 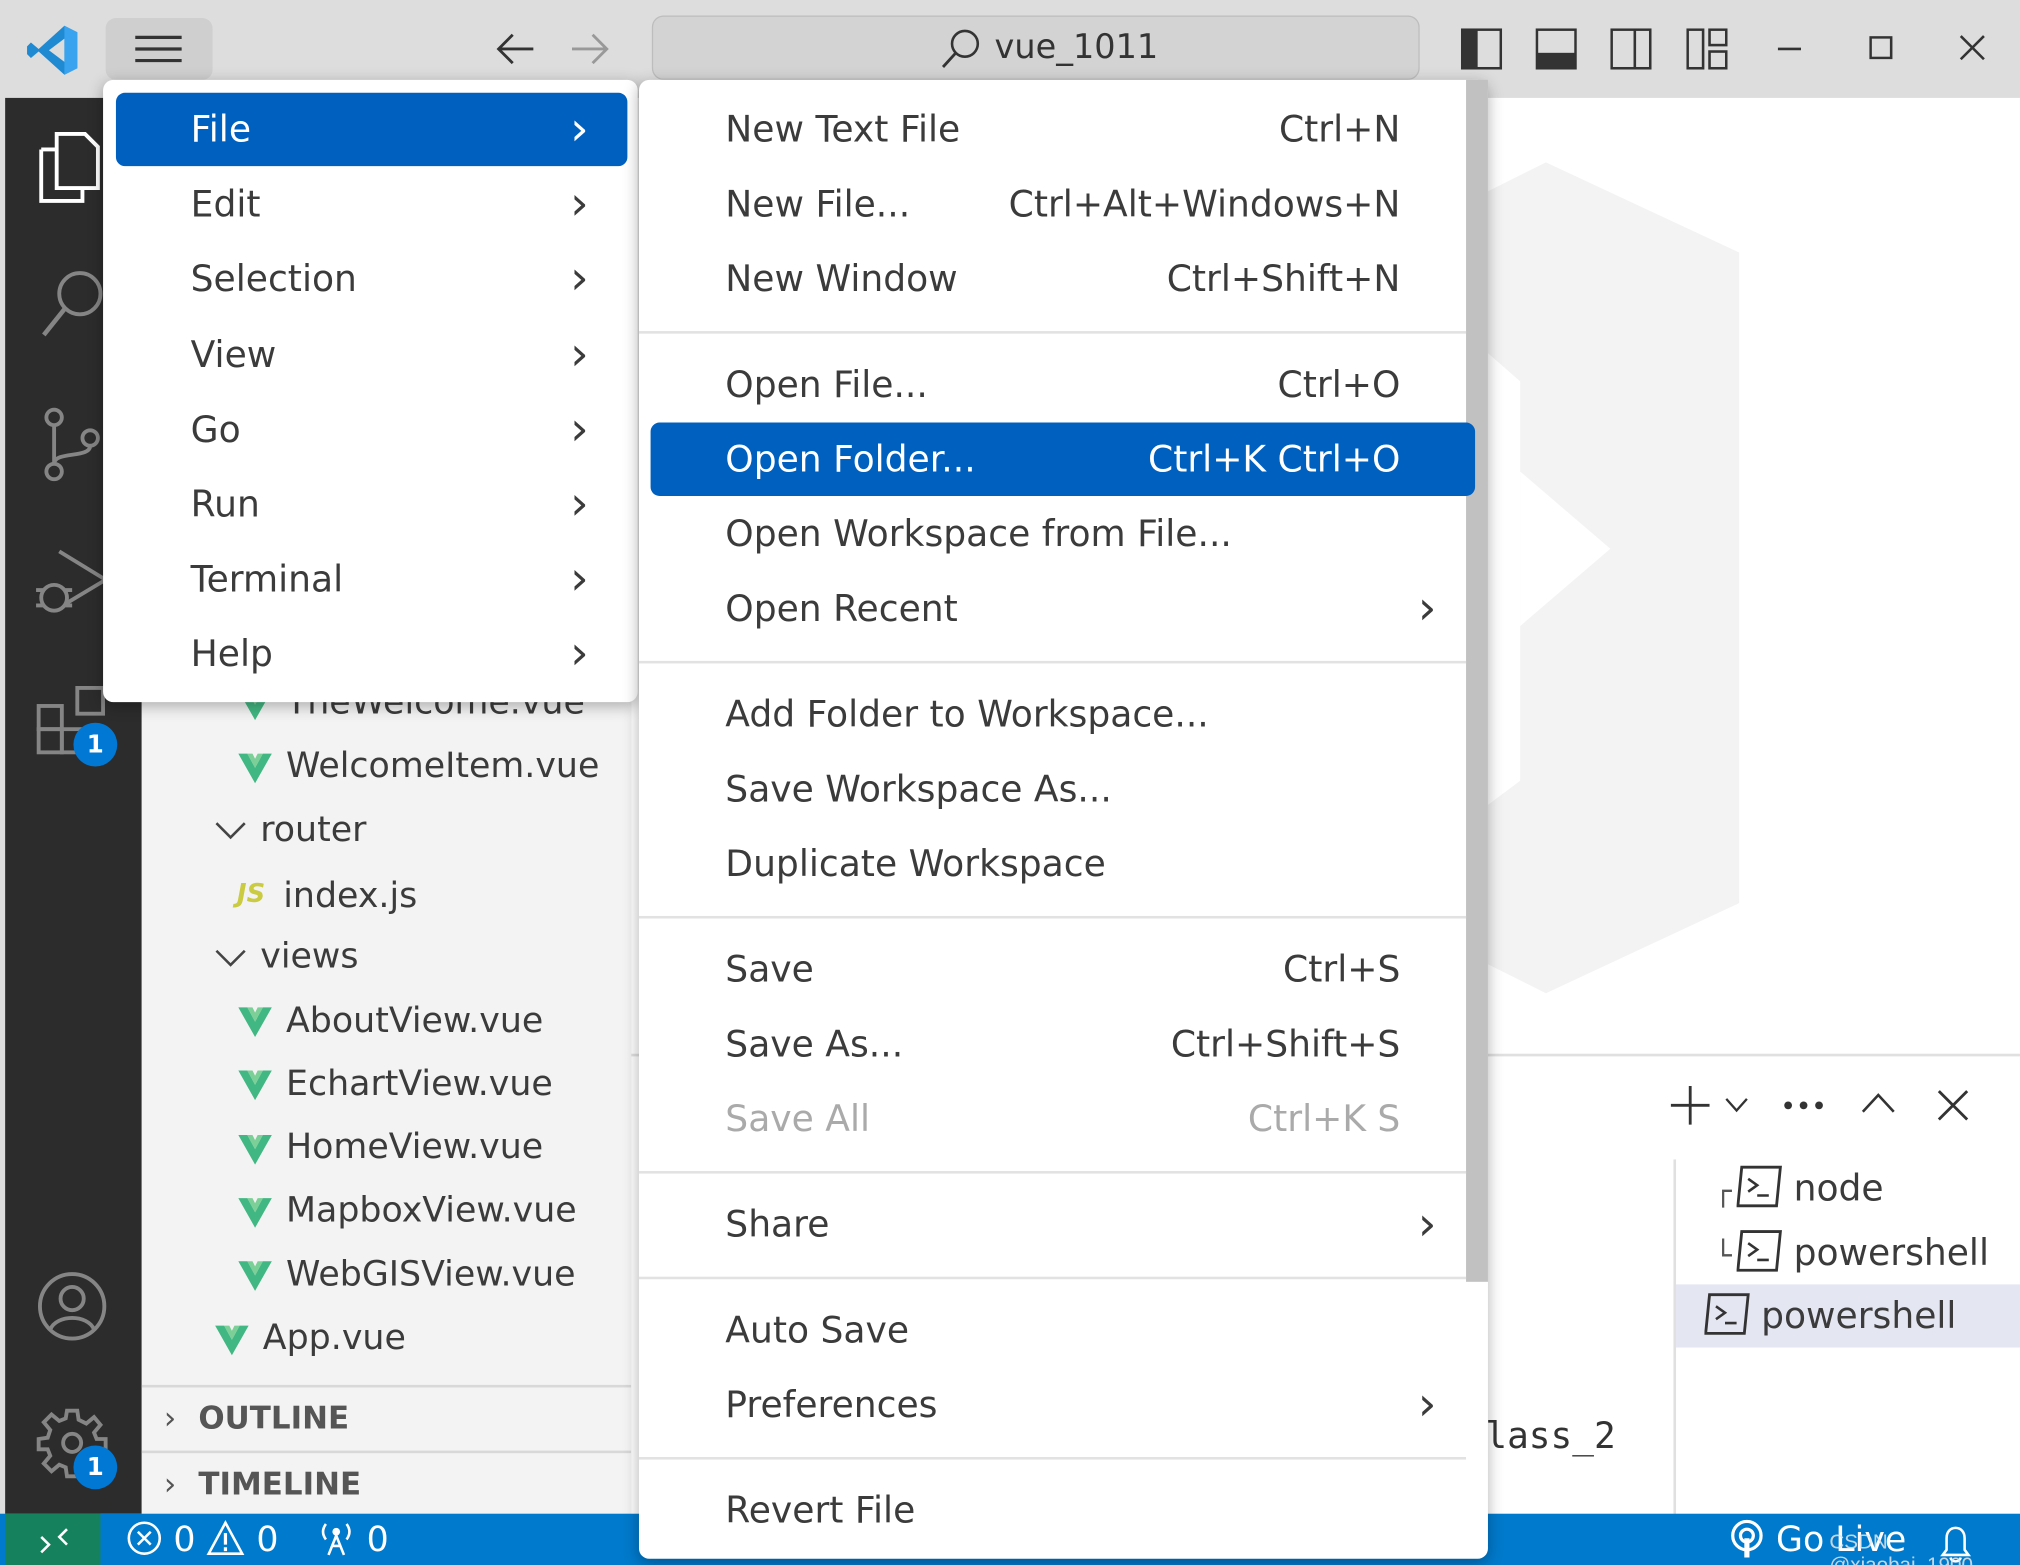 I want to click on outline-section-header: › OUTLINE, so click(x=386, y=1417).